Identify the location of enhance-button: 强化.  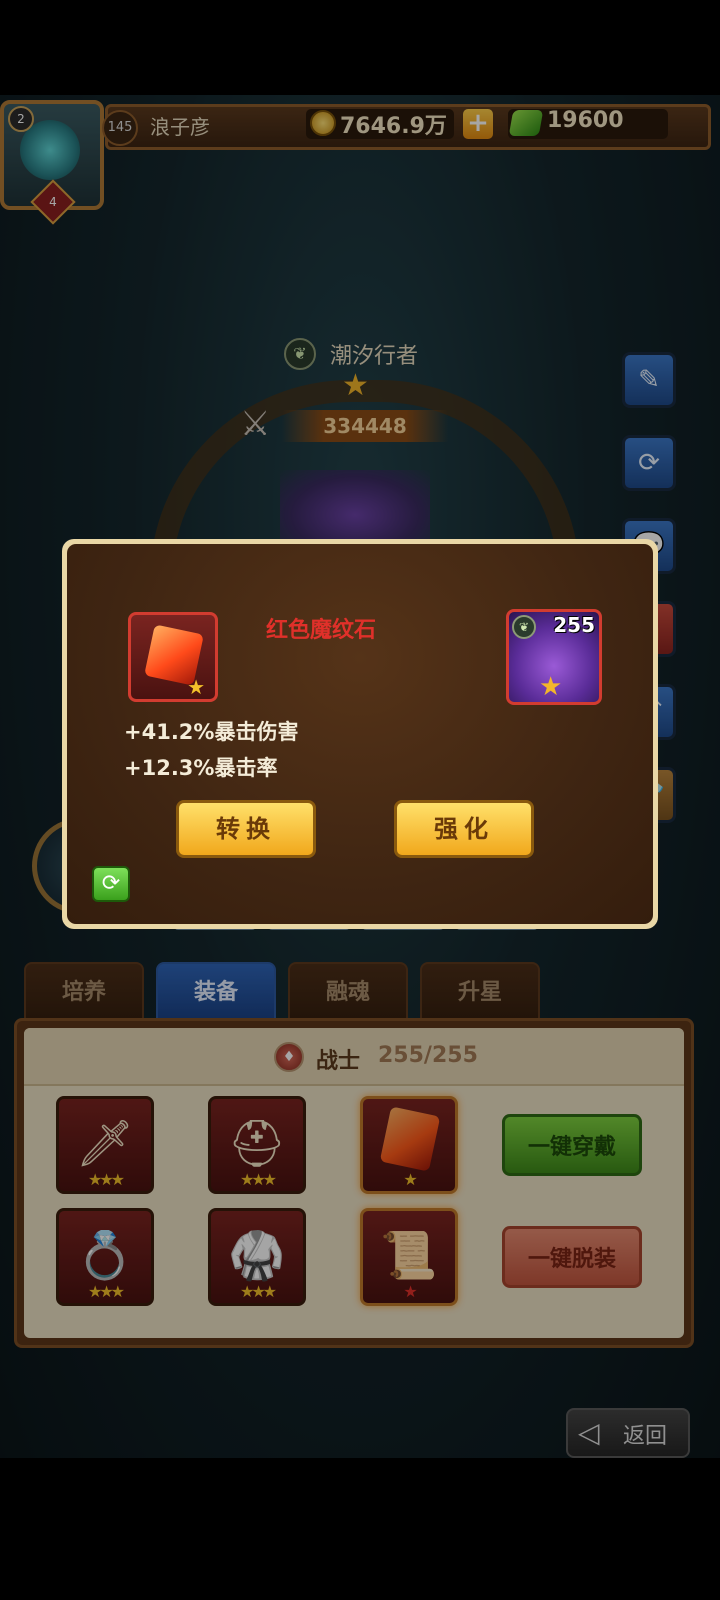
(464, 829).